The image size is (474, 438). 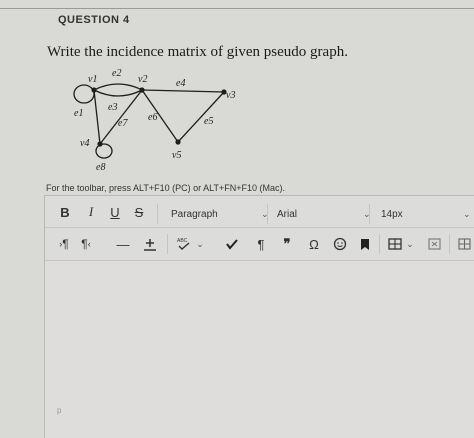 I want to click on table-icon, so click(x=395, y=244).